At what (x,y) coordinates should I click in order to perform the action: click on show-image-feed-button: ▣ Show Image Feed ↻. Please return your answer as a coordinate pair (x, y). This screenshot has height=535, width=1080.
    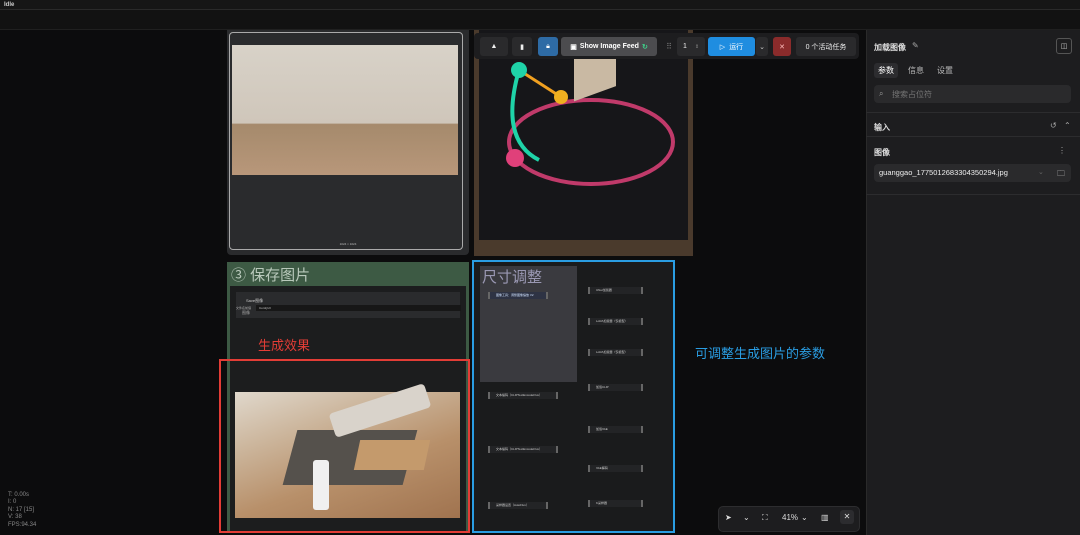
    Looking at the image, I should click on (609, 46).